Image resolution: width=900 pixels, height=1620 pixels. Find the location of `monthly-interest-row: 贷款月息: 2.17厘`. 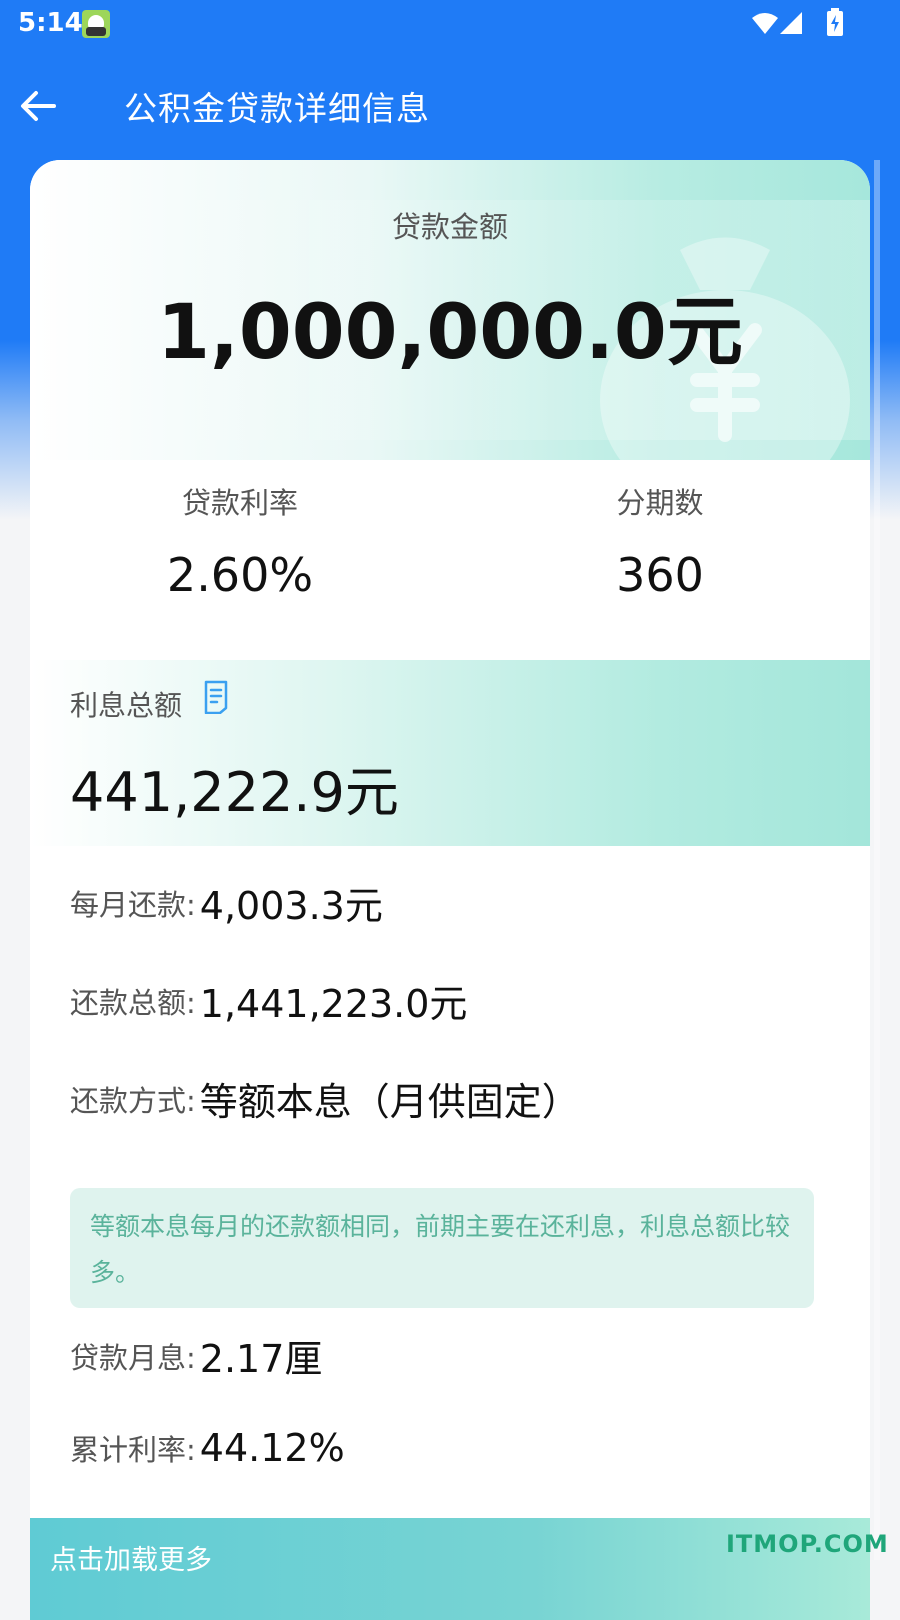

monthly-interest-row: 贷款月息: 2.17厘 is located at coordinates (196, 1354).